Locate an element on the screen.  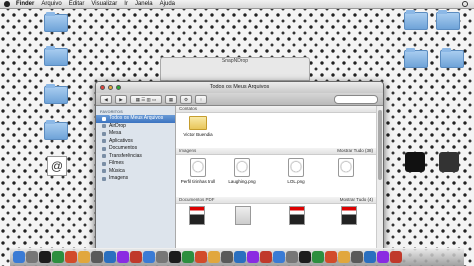
sidebar-item-movies: Filmes is located at coordinates (135, 164).